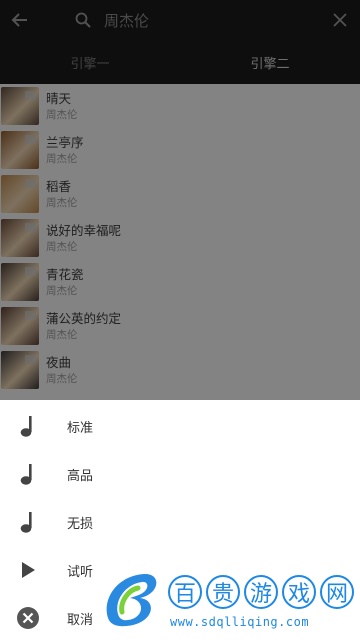  I want to click on option-high: 高品, so click(180, 474).